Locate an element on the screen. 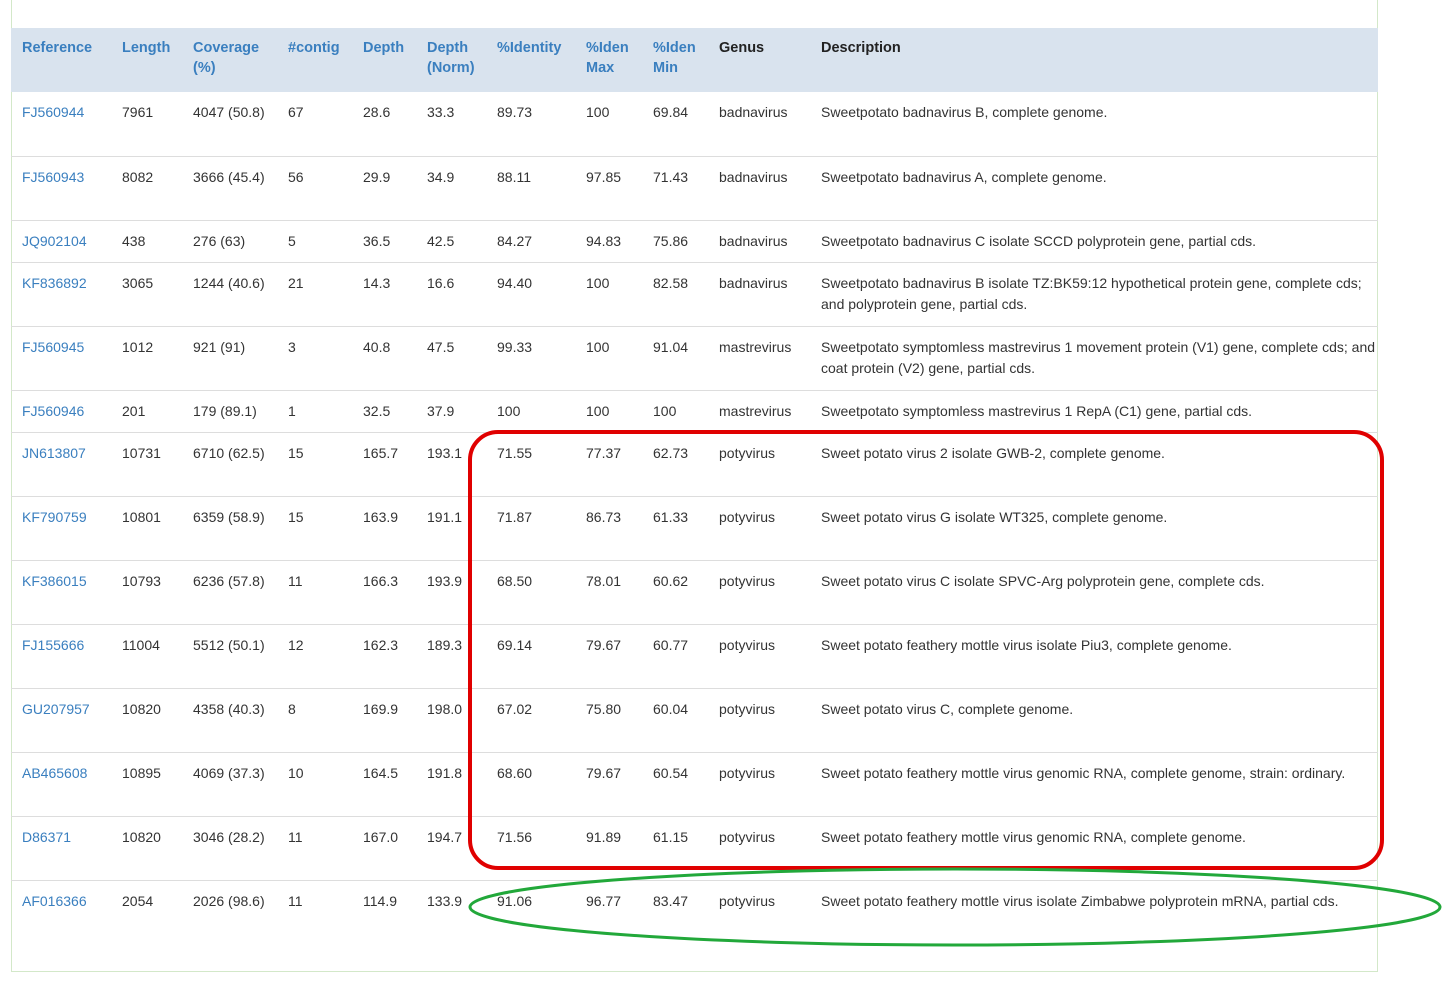  reference-link: D86371 is located at coordinates (46, 837).